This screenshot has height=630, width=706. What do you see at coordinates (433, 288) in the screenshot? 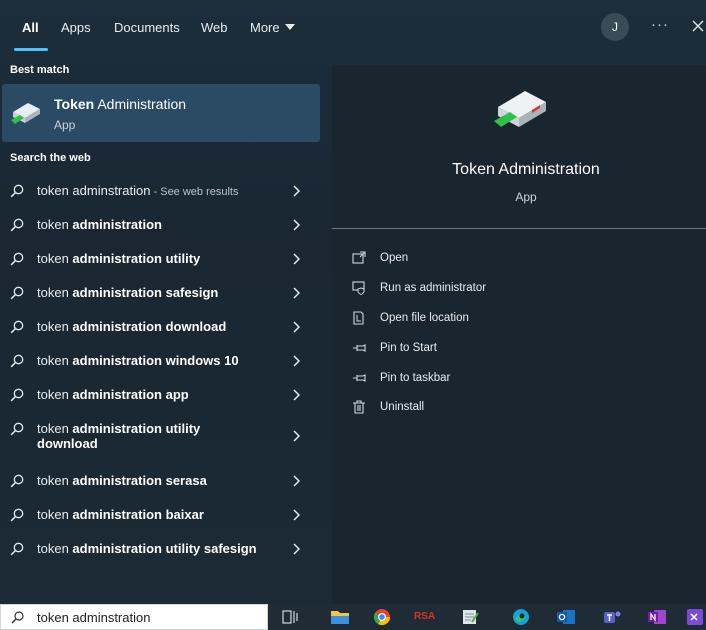
I see `action-label: Run as administrator` at bounding box center [433, 288].